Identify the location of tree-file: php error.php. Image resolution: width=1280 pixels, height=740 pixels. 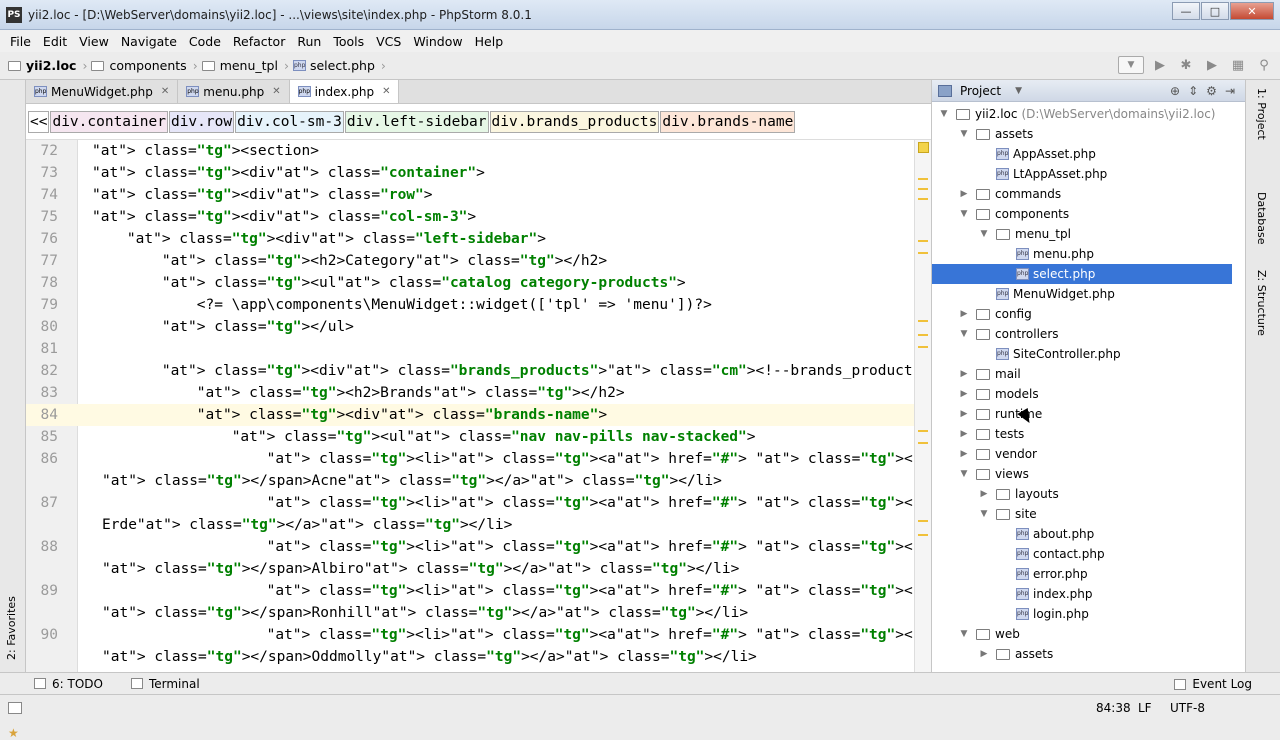
(1082, 574).